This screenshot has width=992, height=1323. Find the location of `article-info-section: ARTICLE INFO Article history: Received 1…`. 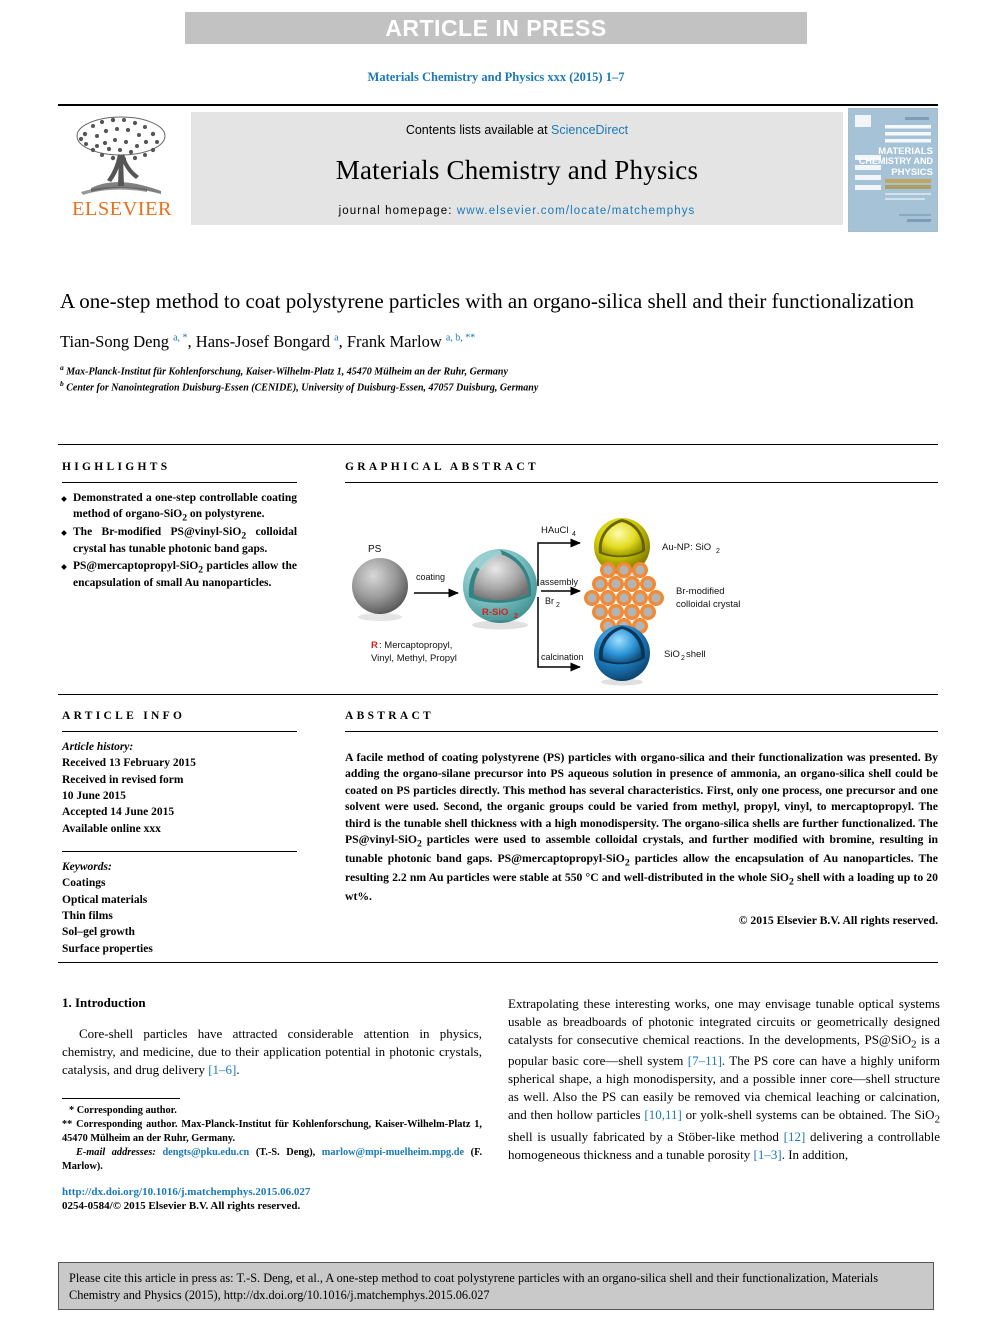

article-info-section: ARTICLE INFO Article history: Received 1… is located at coordinates (179, 833).